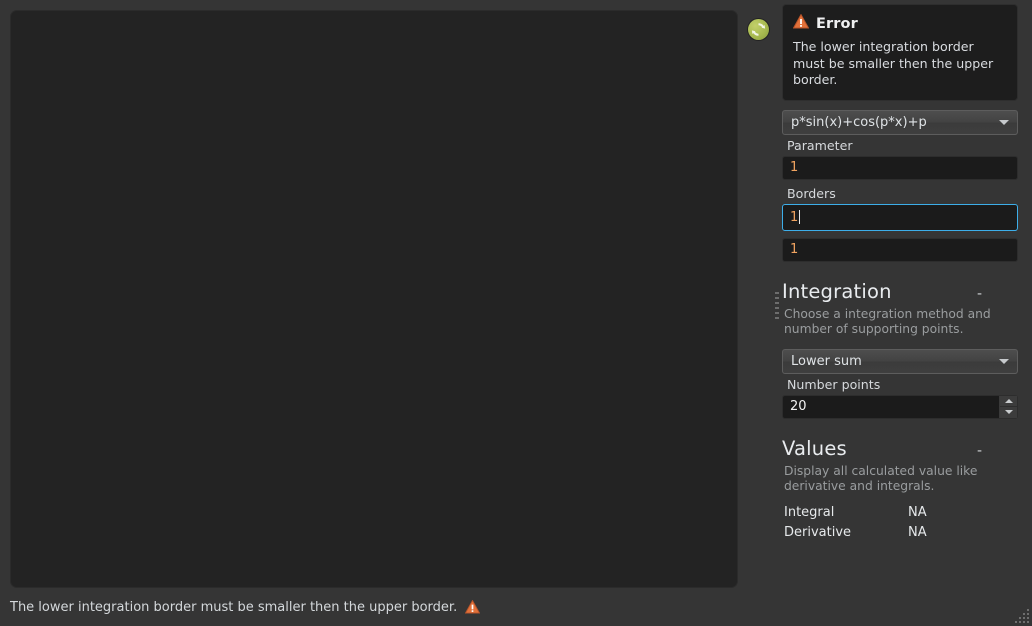 This screenshot has height=626, width=1032. What do you see at coordinates (811, 193) in the screenshot?
I see `borders-label: Borders` at bounding box center [811, 193].